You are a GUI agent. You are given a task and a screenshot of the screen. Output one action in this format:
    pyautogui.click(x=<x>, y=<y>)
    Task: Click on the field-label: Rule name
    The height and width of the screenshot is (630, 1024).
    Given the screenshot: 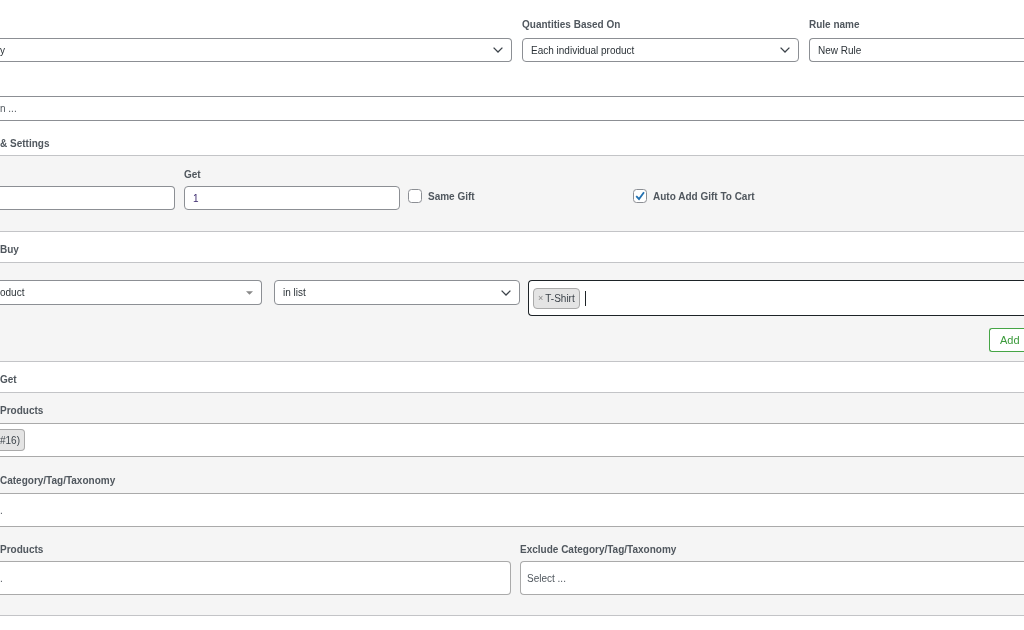 What is the action you would take?
    pyautogui.click(x=834, y=24)
    